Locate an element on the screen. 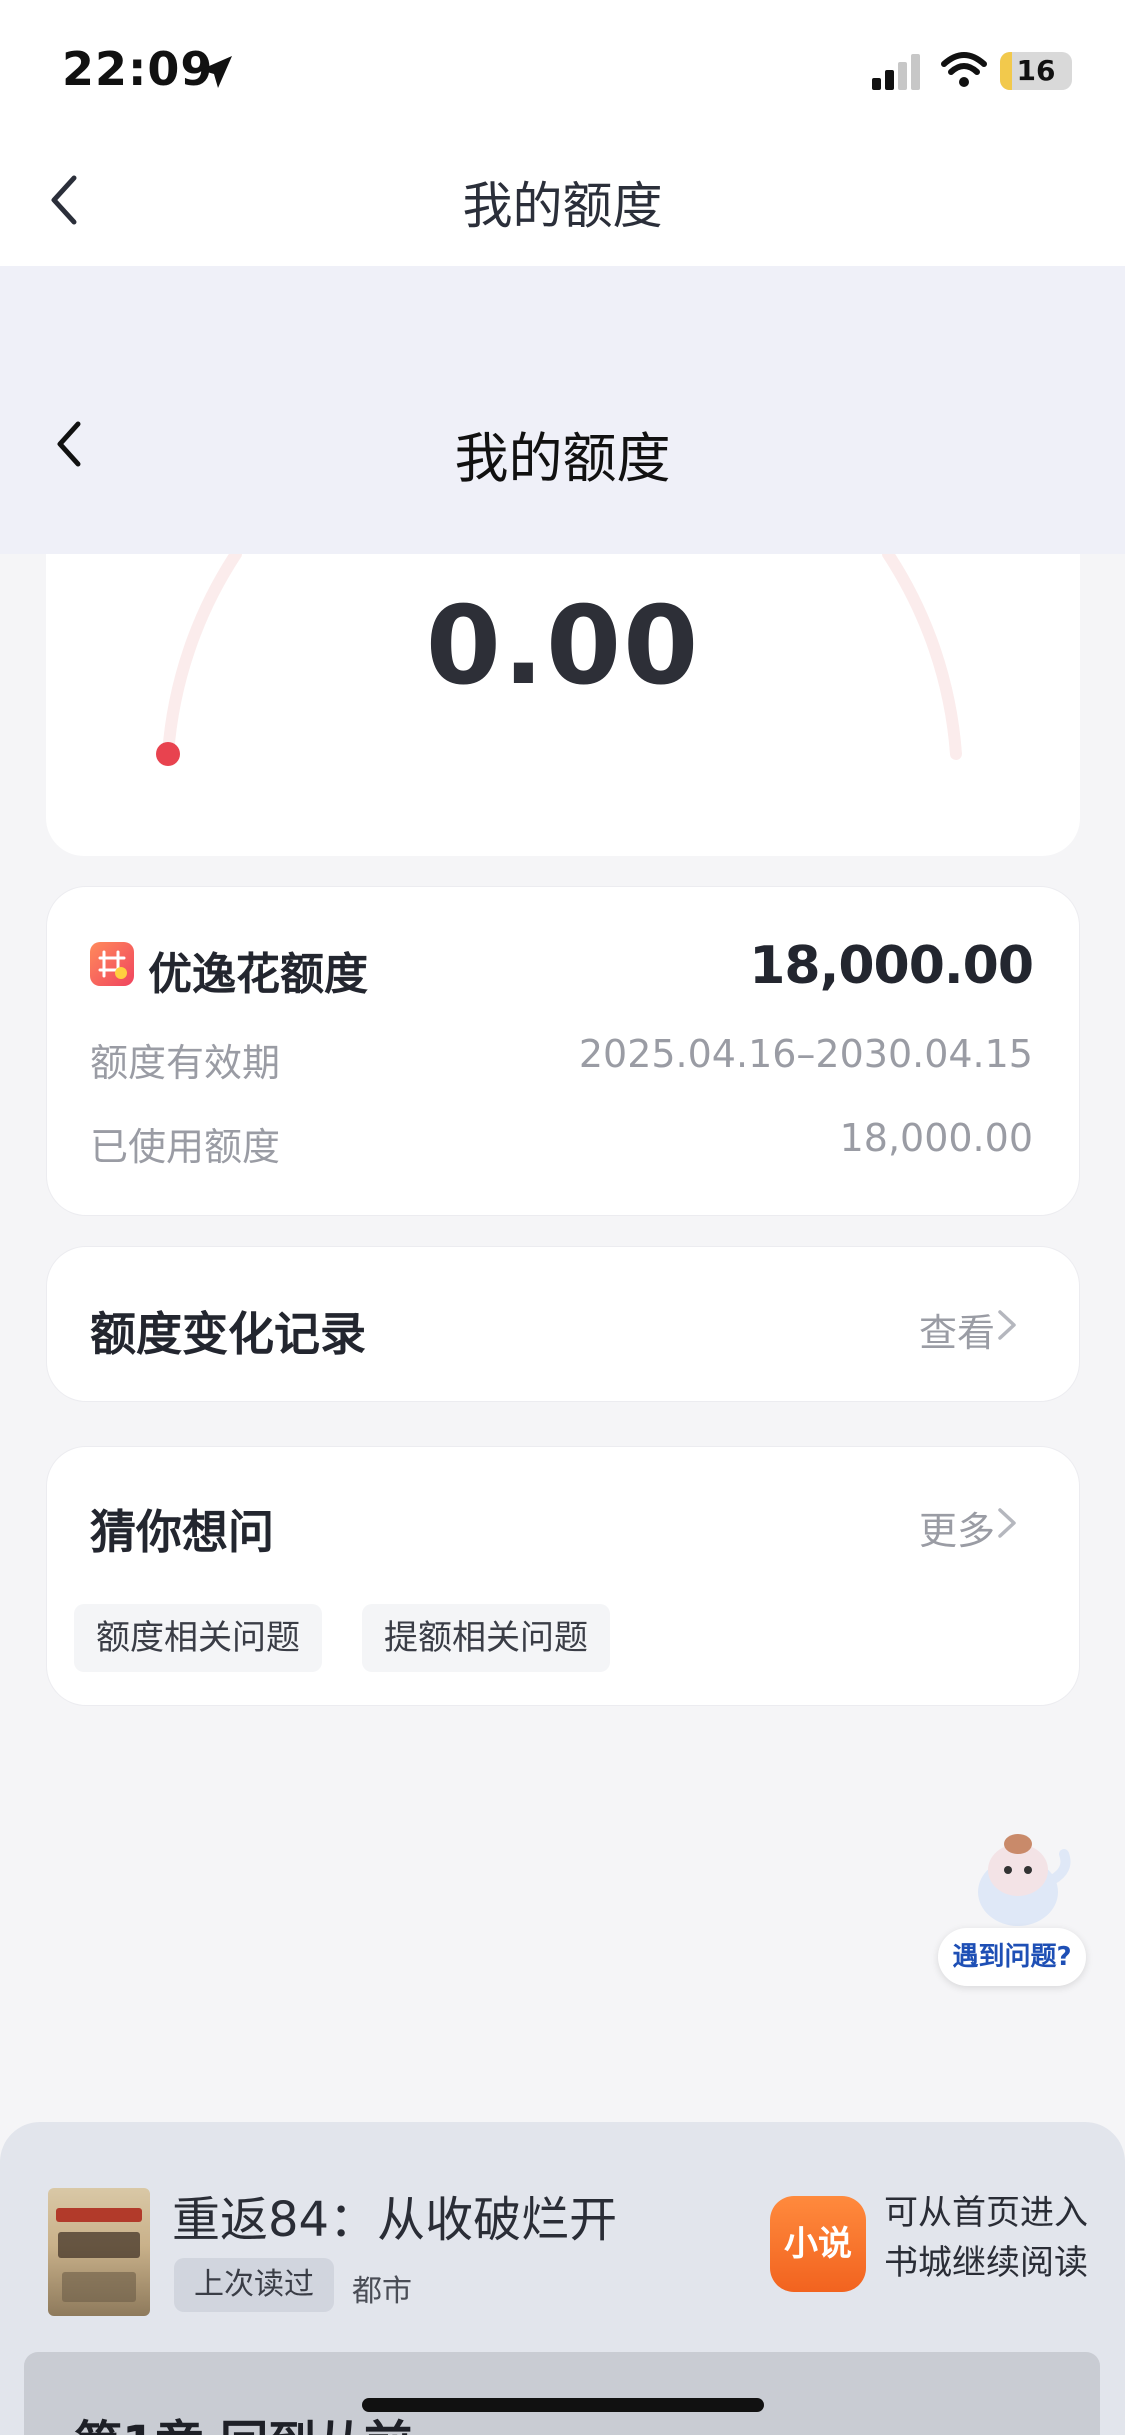 Image resolution: width=1125 pixels, height=2435 pixels. faq-title: 猜你想问 is located at coordinates (182, 1532).